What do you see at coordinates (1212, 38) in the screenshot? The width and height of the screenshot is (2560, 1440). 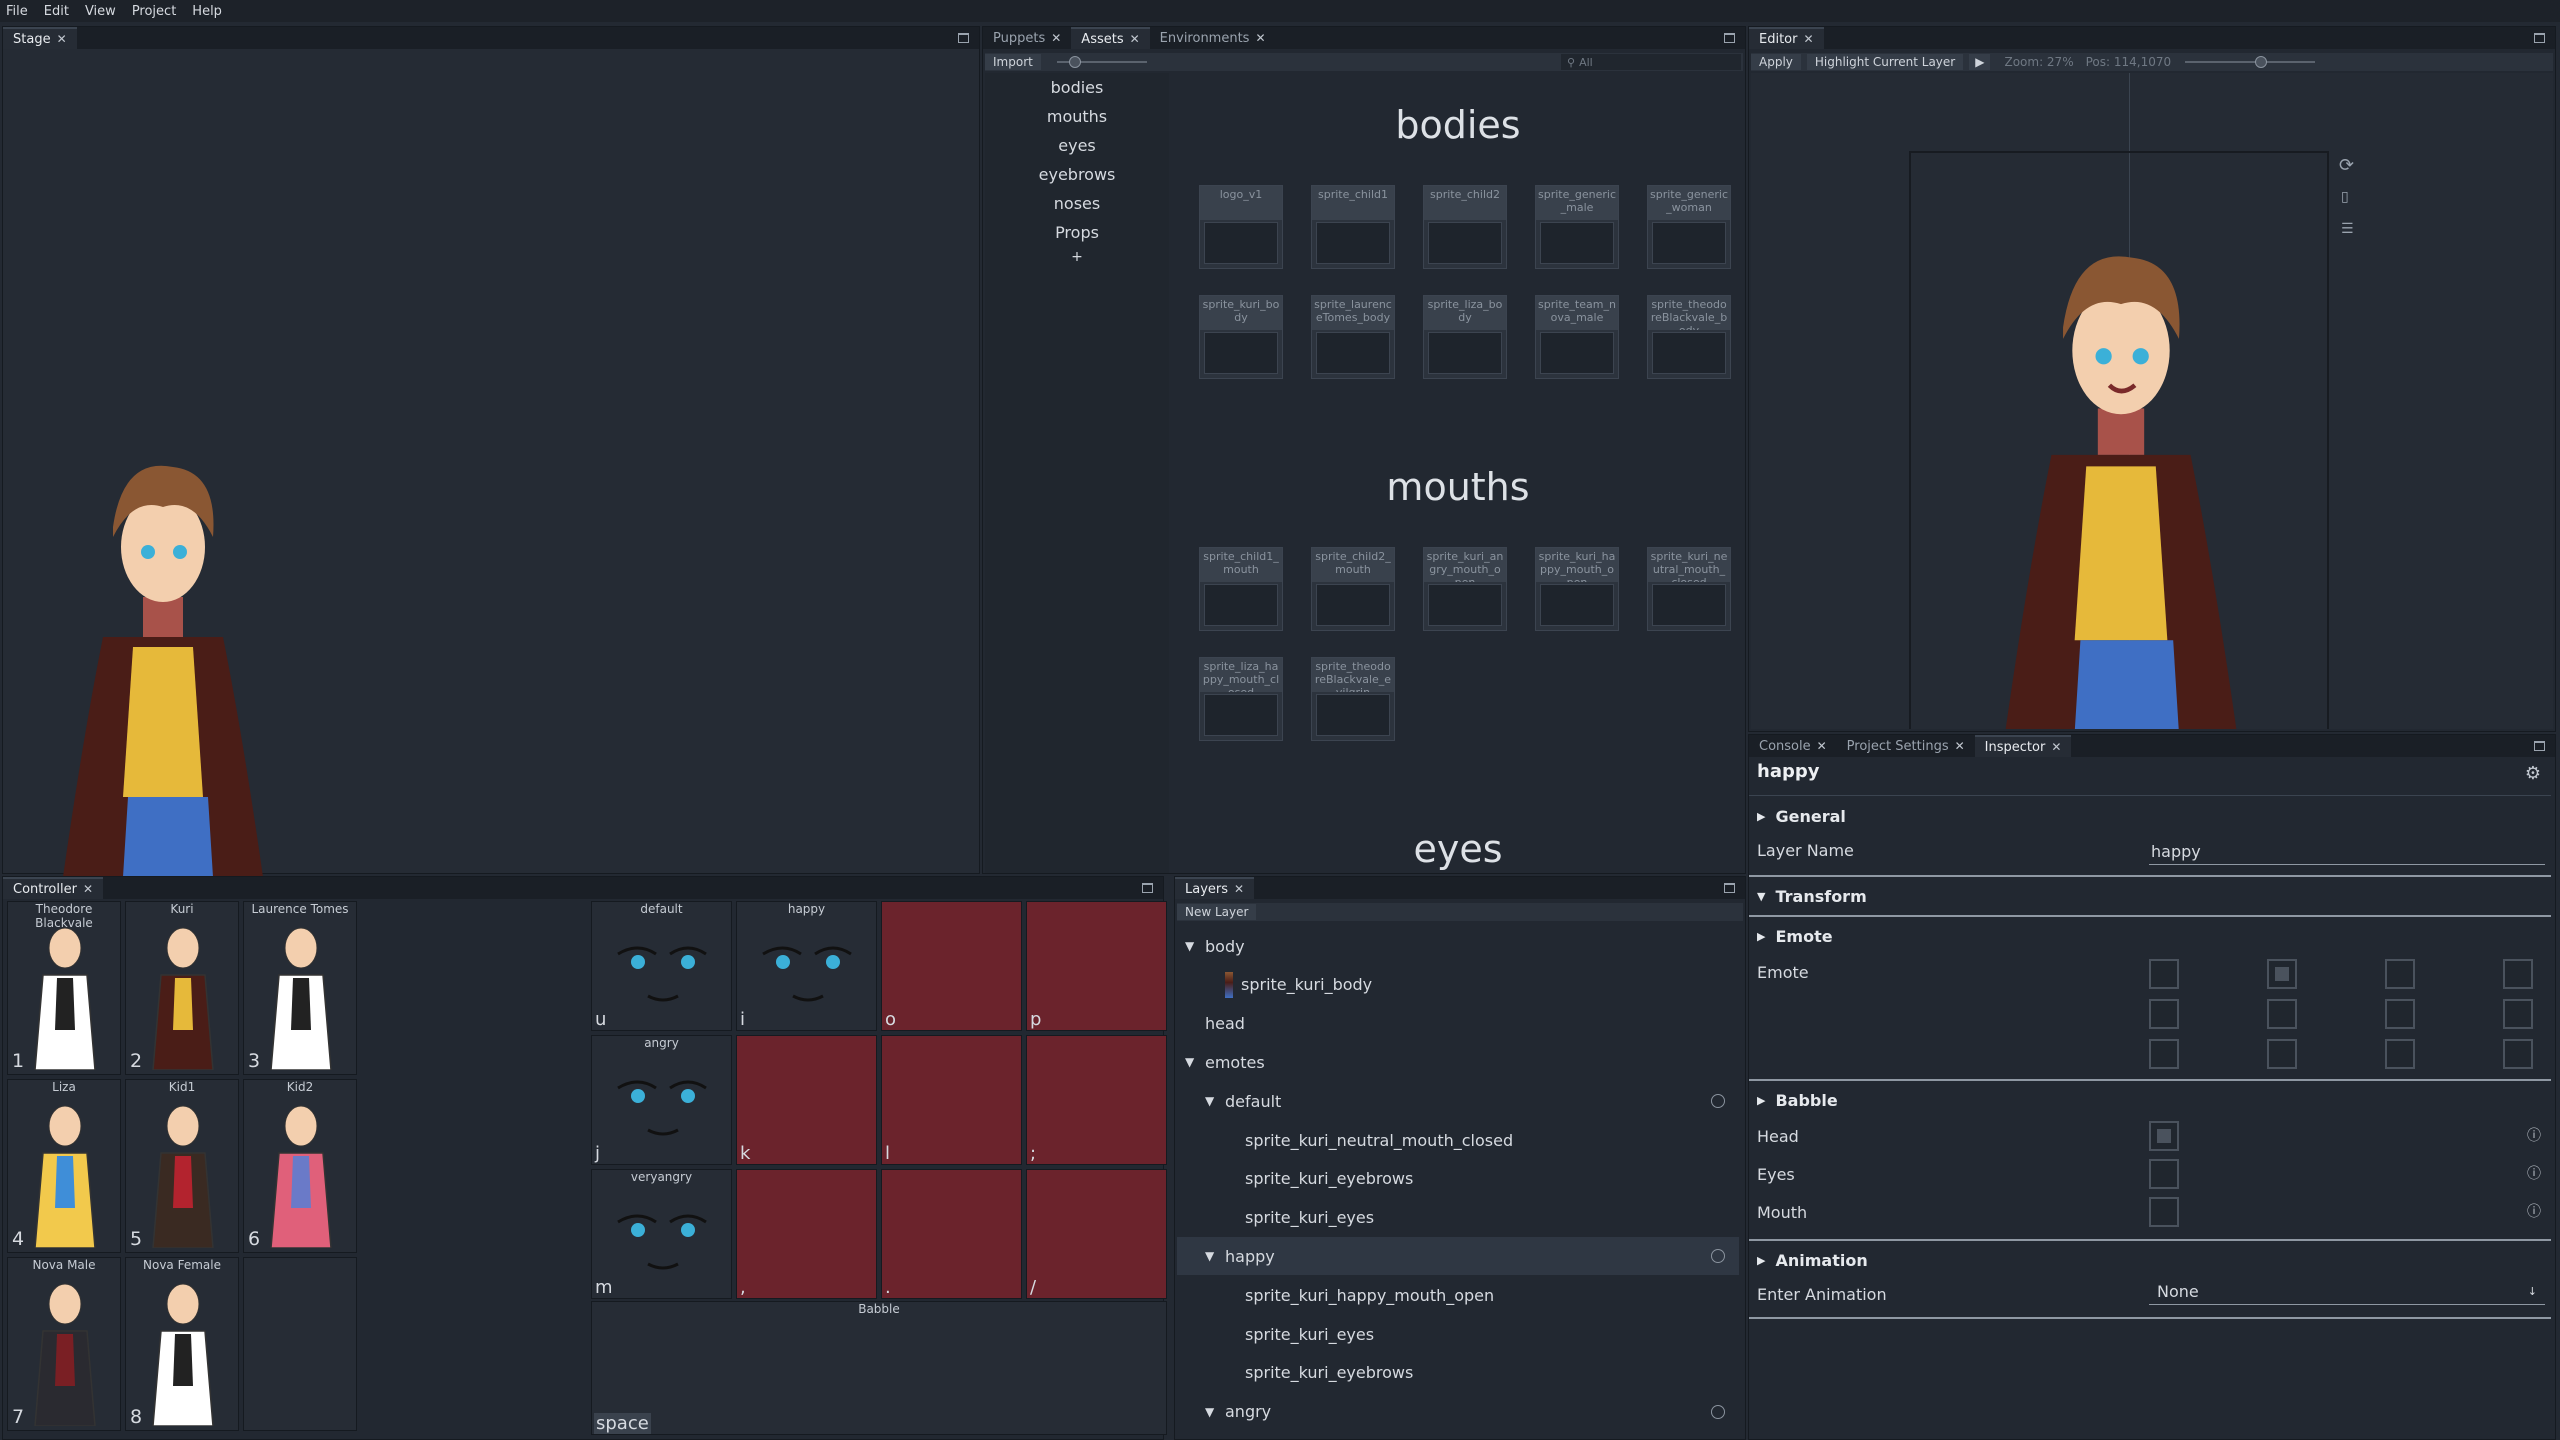 I see `tab-environments: Environments ✕` at bounding box center [1212, 38].